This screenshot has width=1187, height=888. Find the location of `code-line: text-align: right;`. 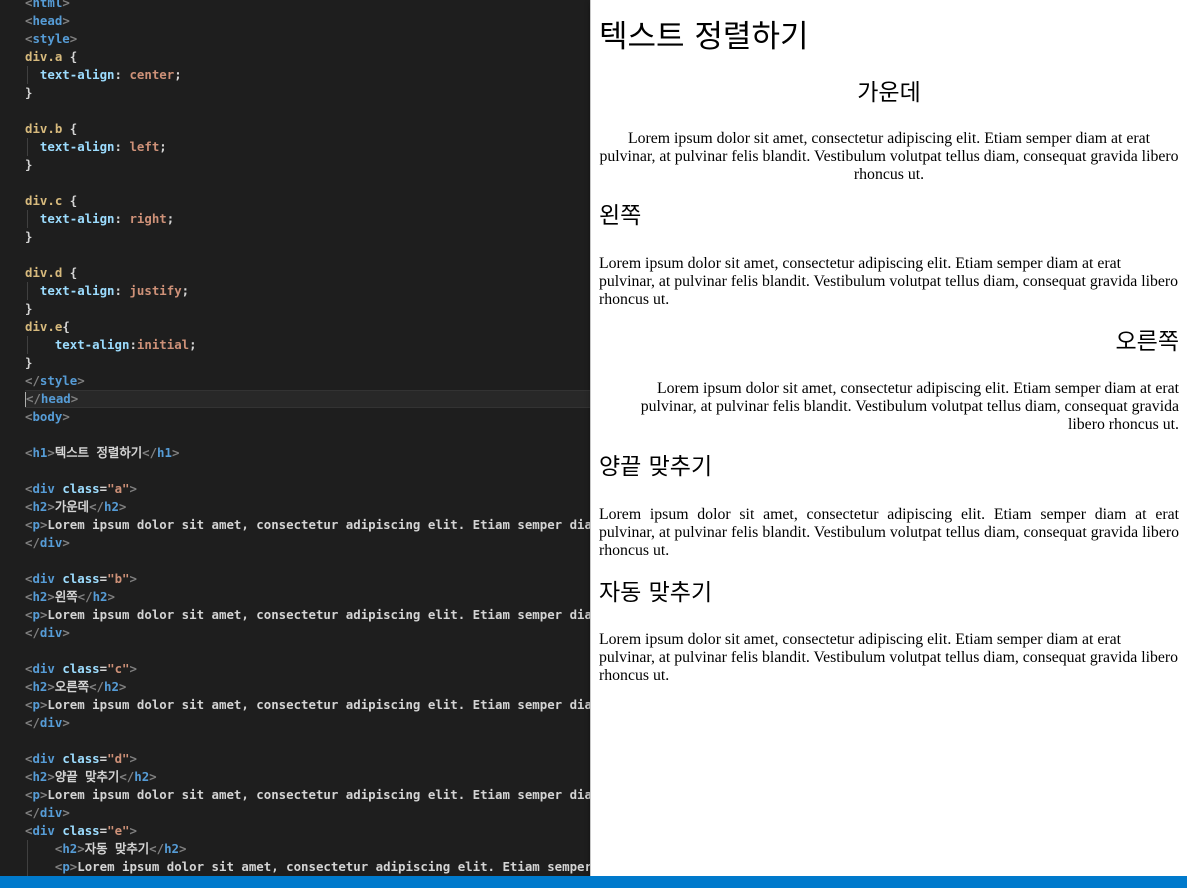

code-line: text-align: right; is located at coordinates (312, 219).